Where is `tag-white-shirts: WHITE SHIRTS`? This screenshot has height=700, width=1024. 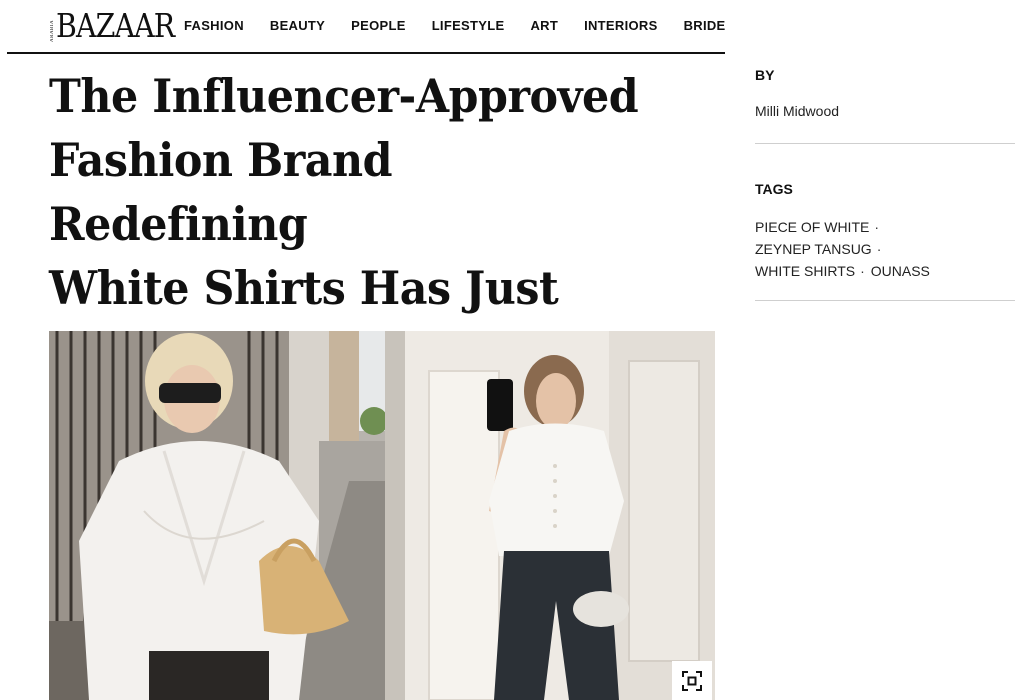
tag-white-shirts: WHITE SHIRTS is located at coordinates (805, 271).